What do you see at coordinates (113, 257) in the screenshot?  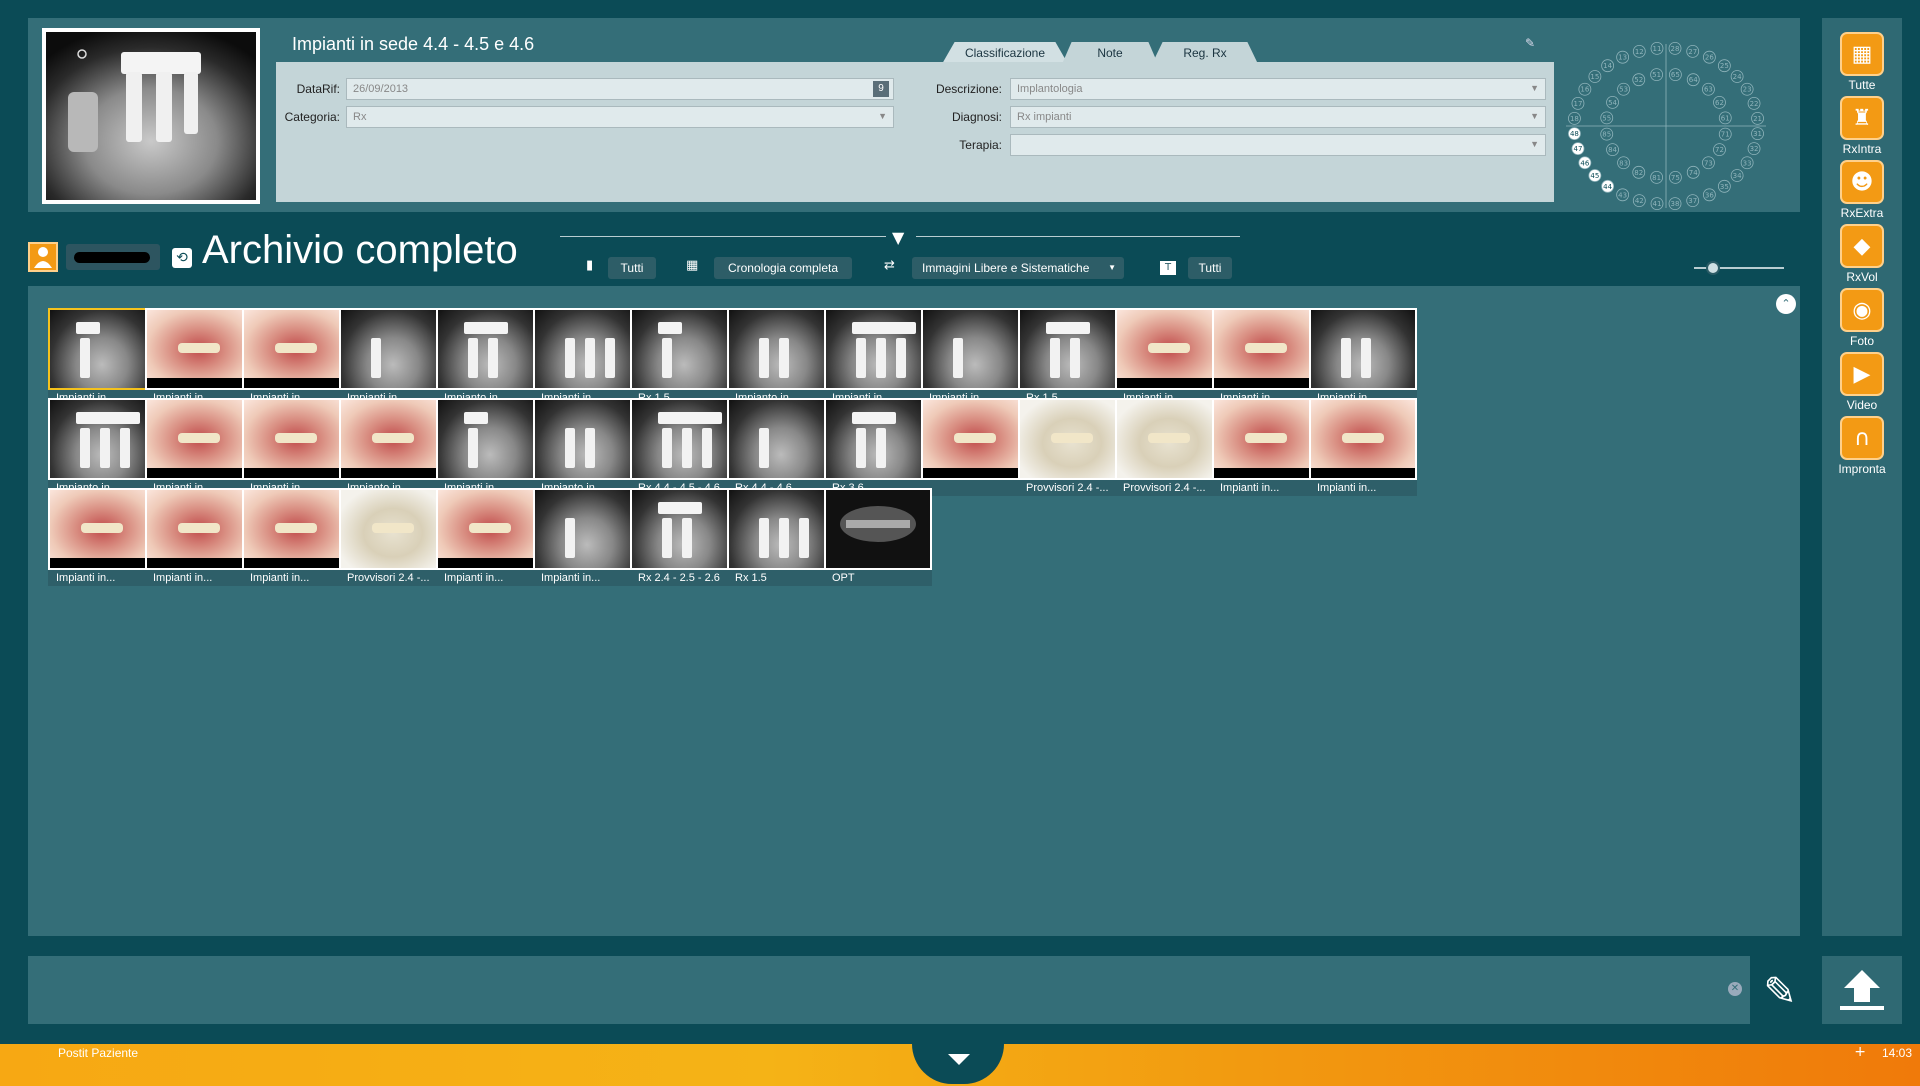 I see `patient-name-redacted` at bounding box center [113, 257].